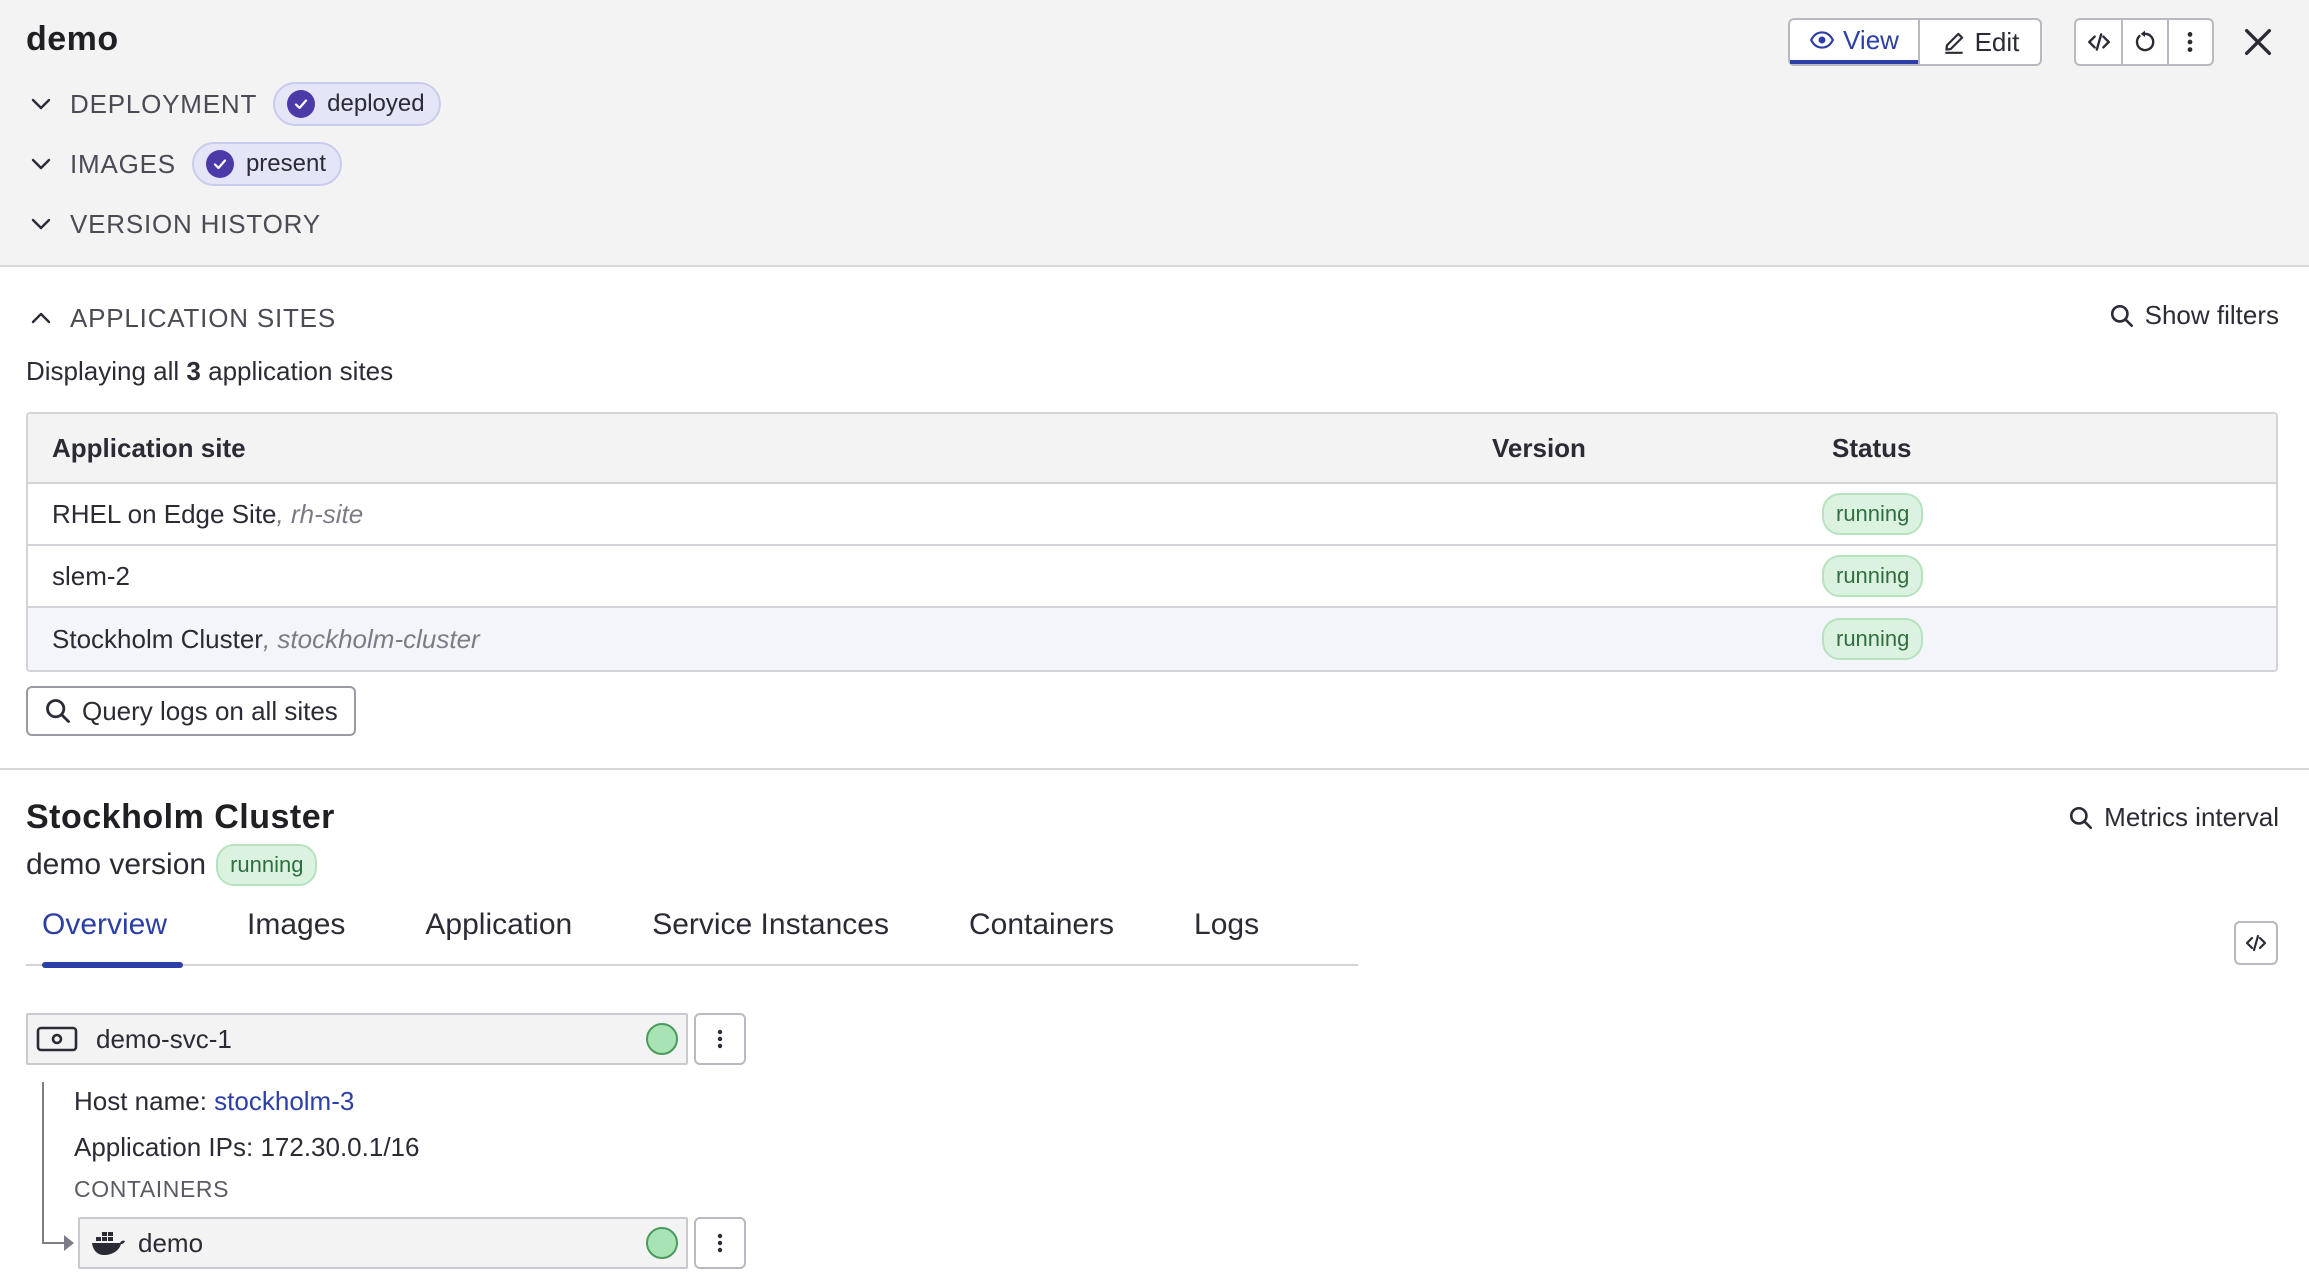  Describe the element at coordinates (2042, 448) in the screenshot. I see `column-header-status: Status` at that location.